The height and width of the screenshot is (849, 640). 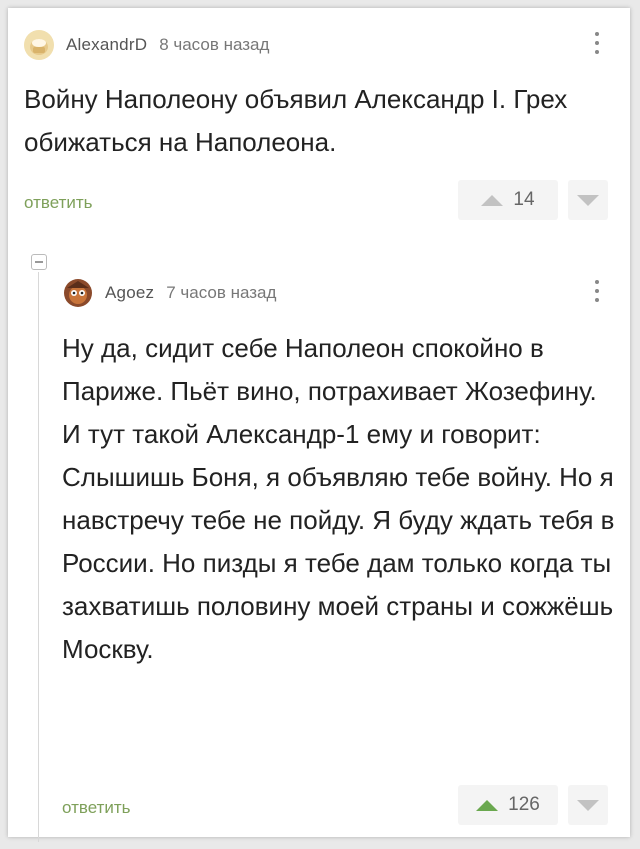 What do you see at coordinates (38, 557) in the screenshot?
I see `thread-line` at bounding box center [38, 557].